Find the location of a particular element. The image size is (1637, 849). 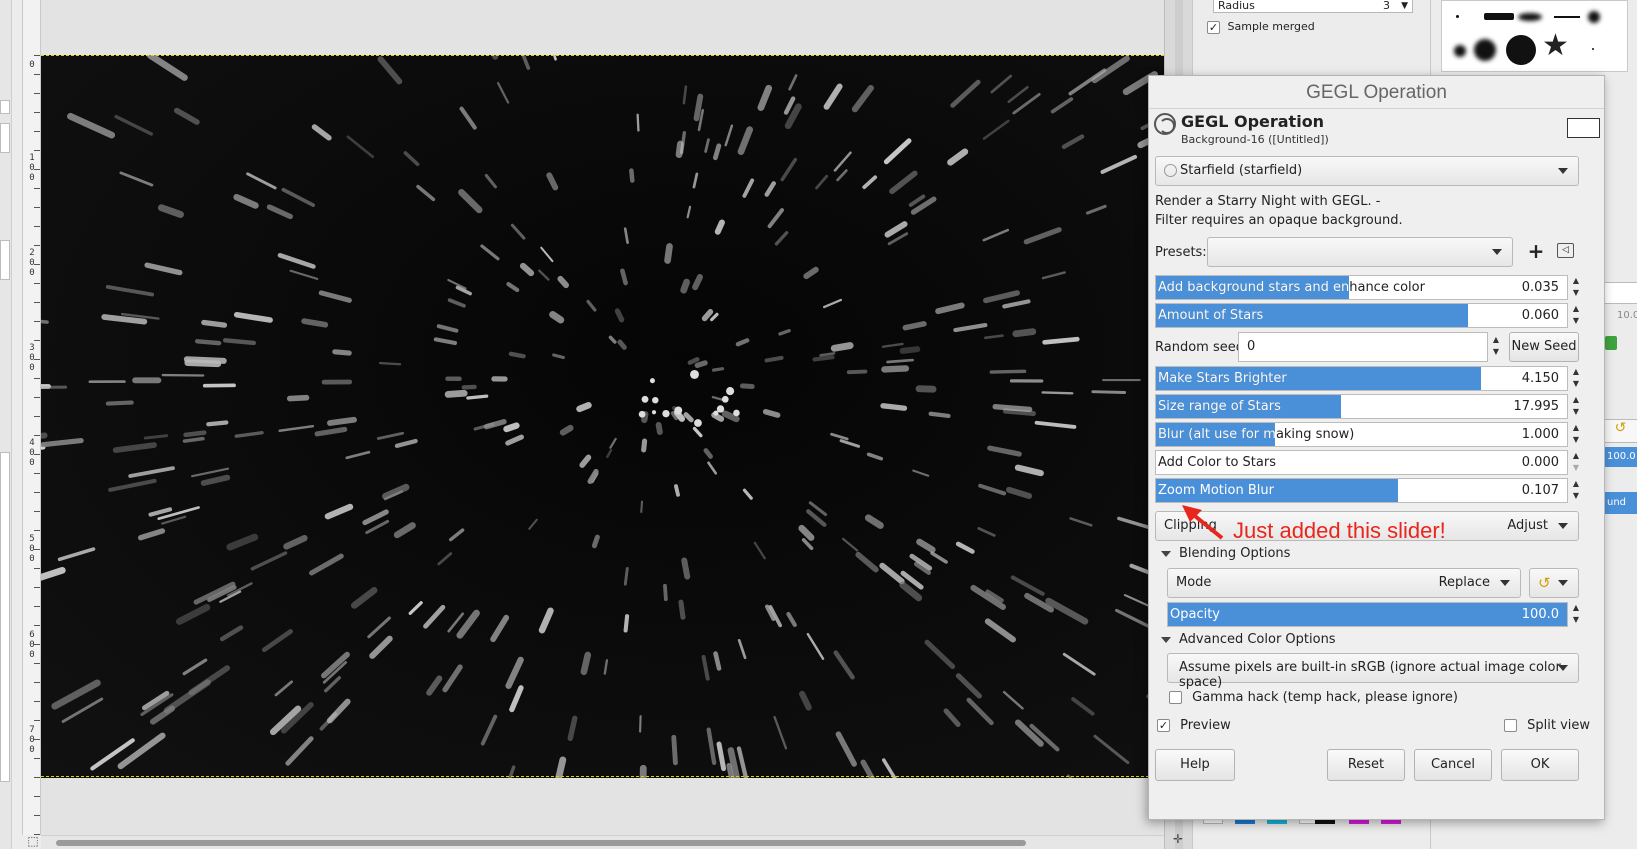

layer-row-selected: und is located at coordinates (1620, 503).